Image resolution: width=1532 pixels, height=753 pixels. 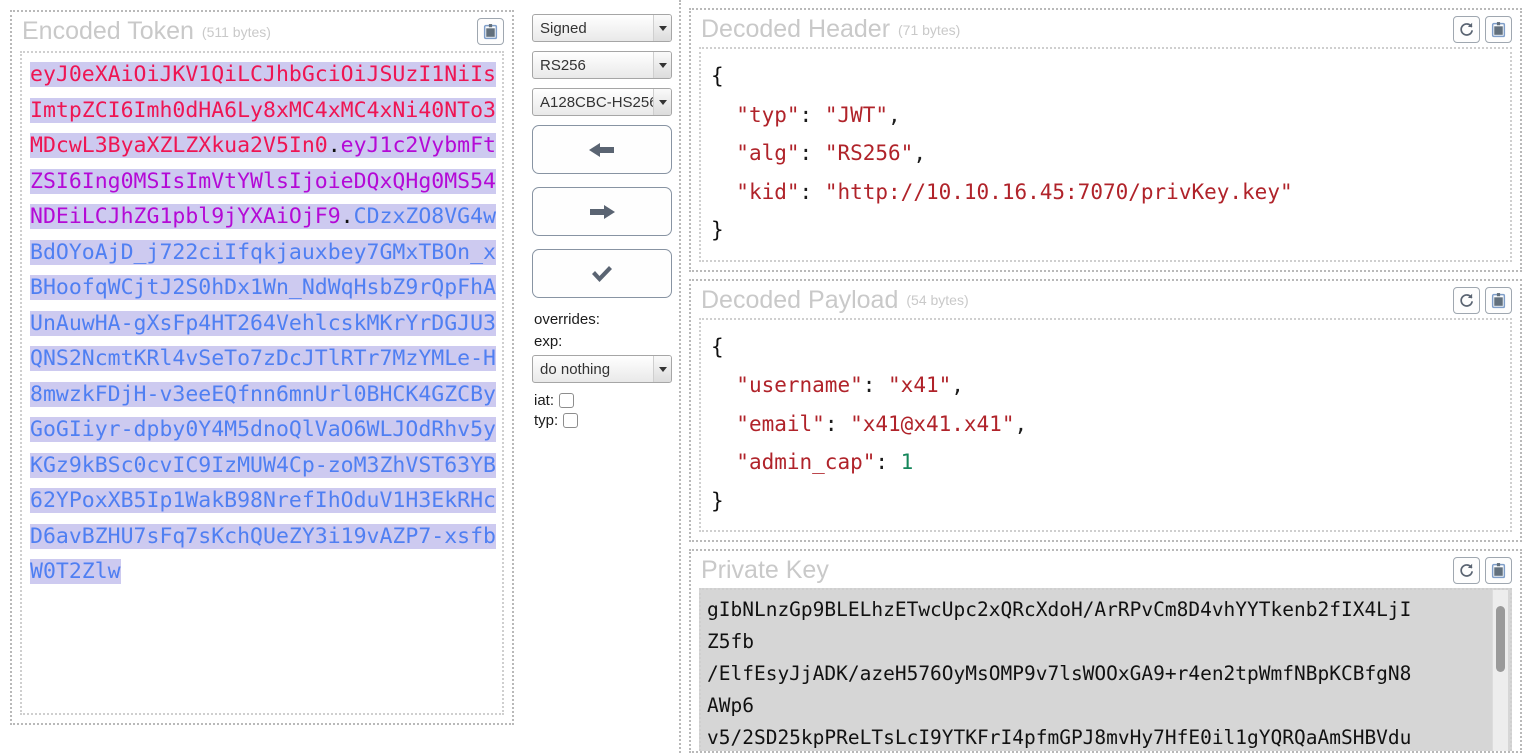 I want to click on token-type-select-wrap: Signed, so click(x=602, y=28).